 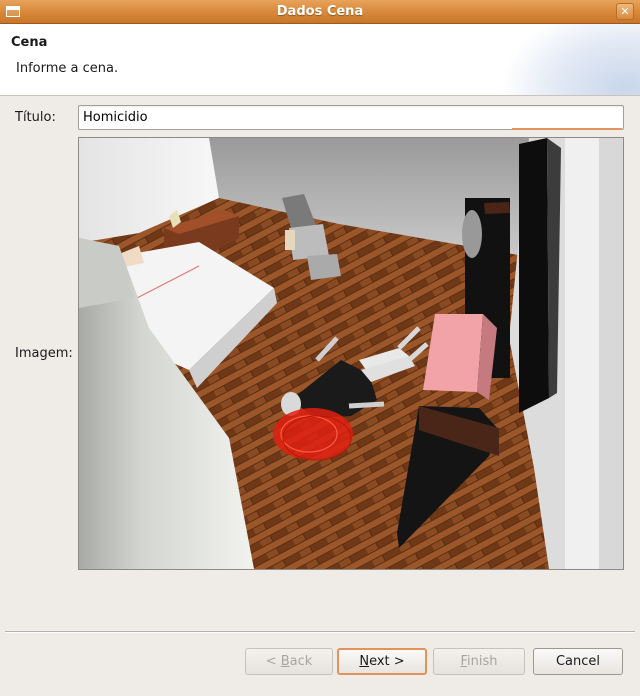 I want to click on header-decoration, so click(x=570, y=59).